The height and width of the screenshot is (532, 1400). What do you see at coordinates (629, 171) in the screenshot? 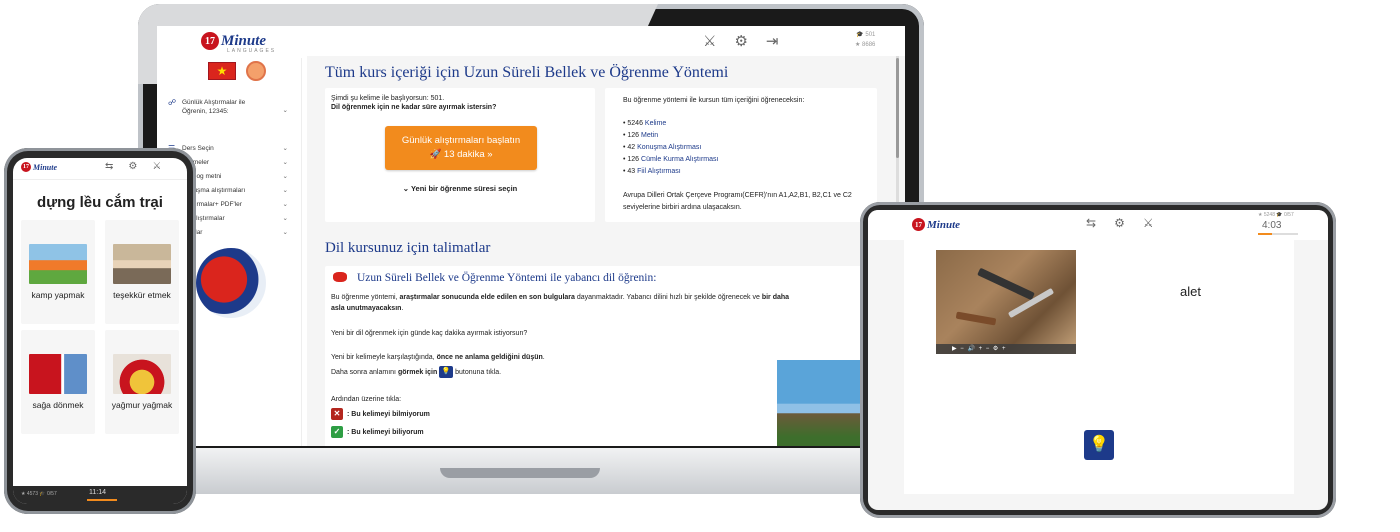
I see `list-item-count: • 43` at bounding box center [629, 171].